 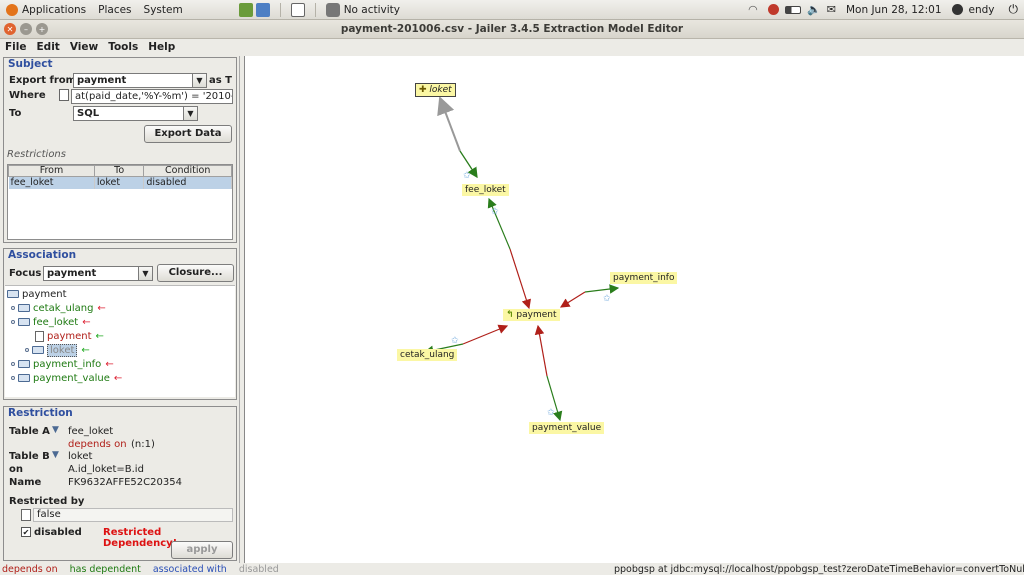 I want to click on restrictions-column-header: From, so click(x=51, y=171).